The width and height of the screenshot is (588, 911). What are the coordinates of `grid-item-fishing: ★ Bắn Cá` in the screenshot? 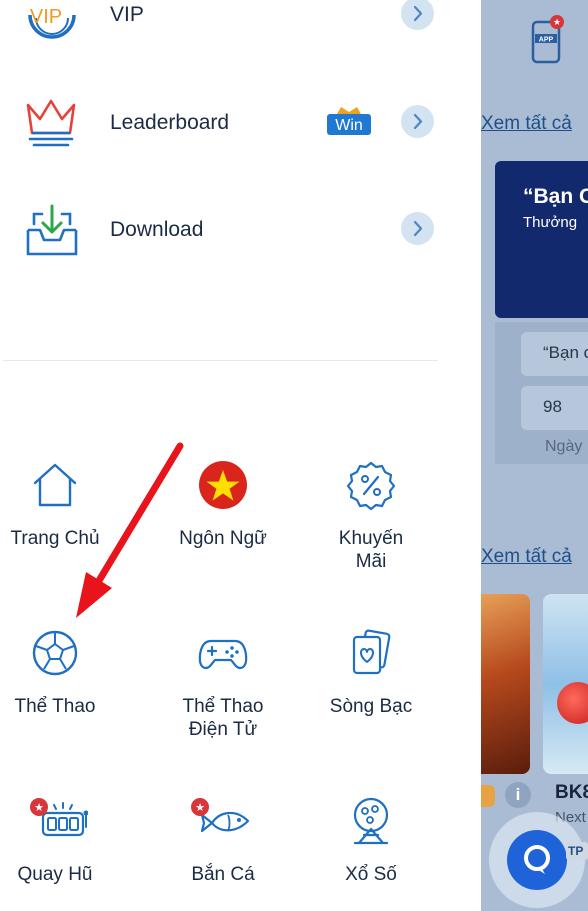 It's located at (223, 853).